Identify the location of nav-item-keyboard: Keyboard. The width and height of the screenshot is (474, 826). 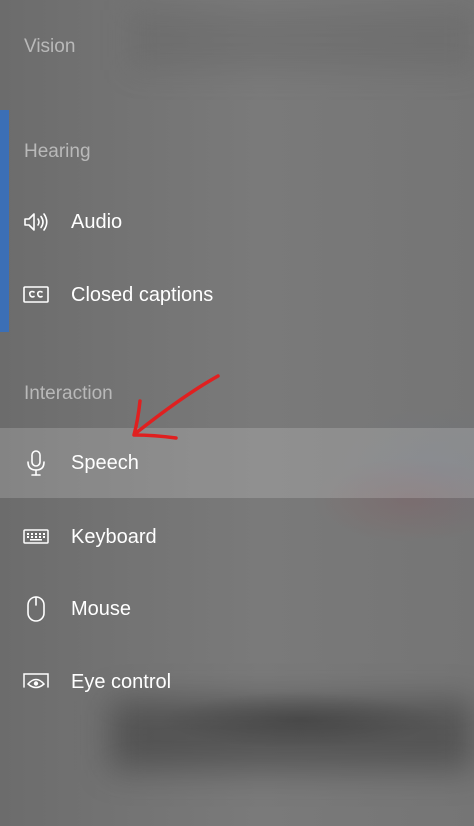
(237, 537).